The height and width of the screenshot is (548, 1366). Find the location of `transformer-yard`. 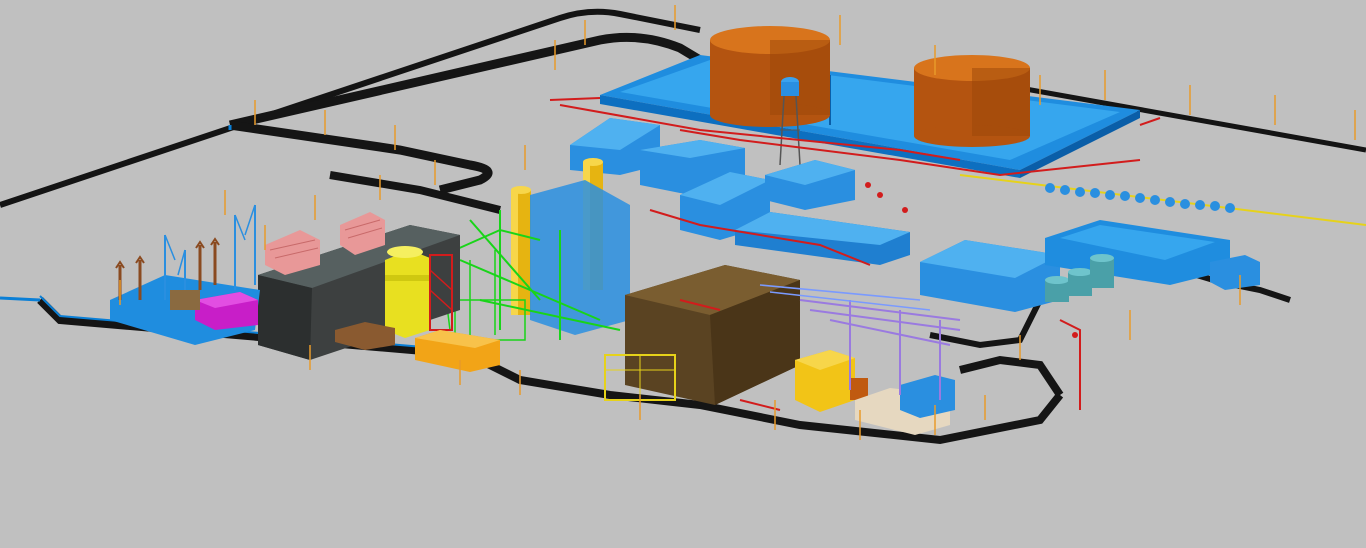

transformer-yard is located at coordinates (185, 274).